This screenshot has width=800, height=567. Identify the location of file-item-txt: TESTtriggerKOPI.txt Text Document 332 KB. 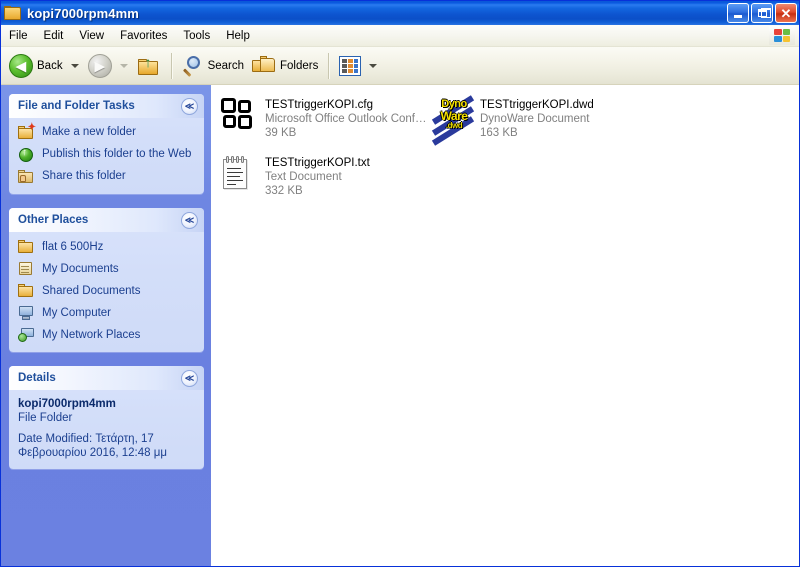
(324, 180).